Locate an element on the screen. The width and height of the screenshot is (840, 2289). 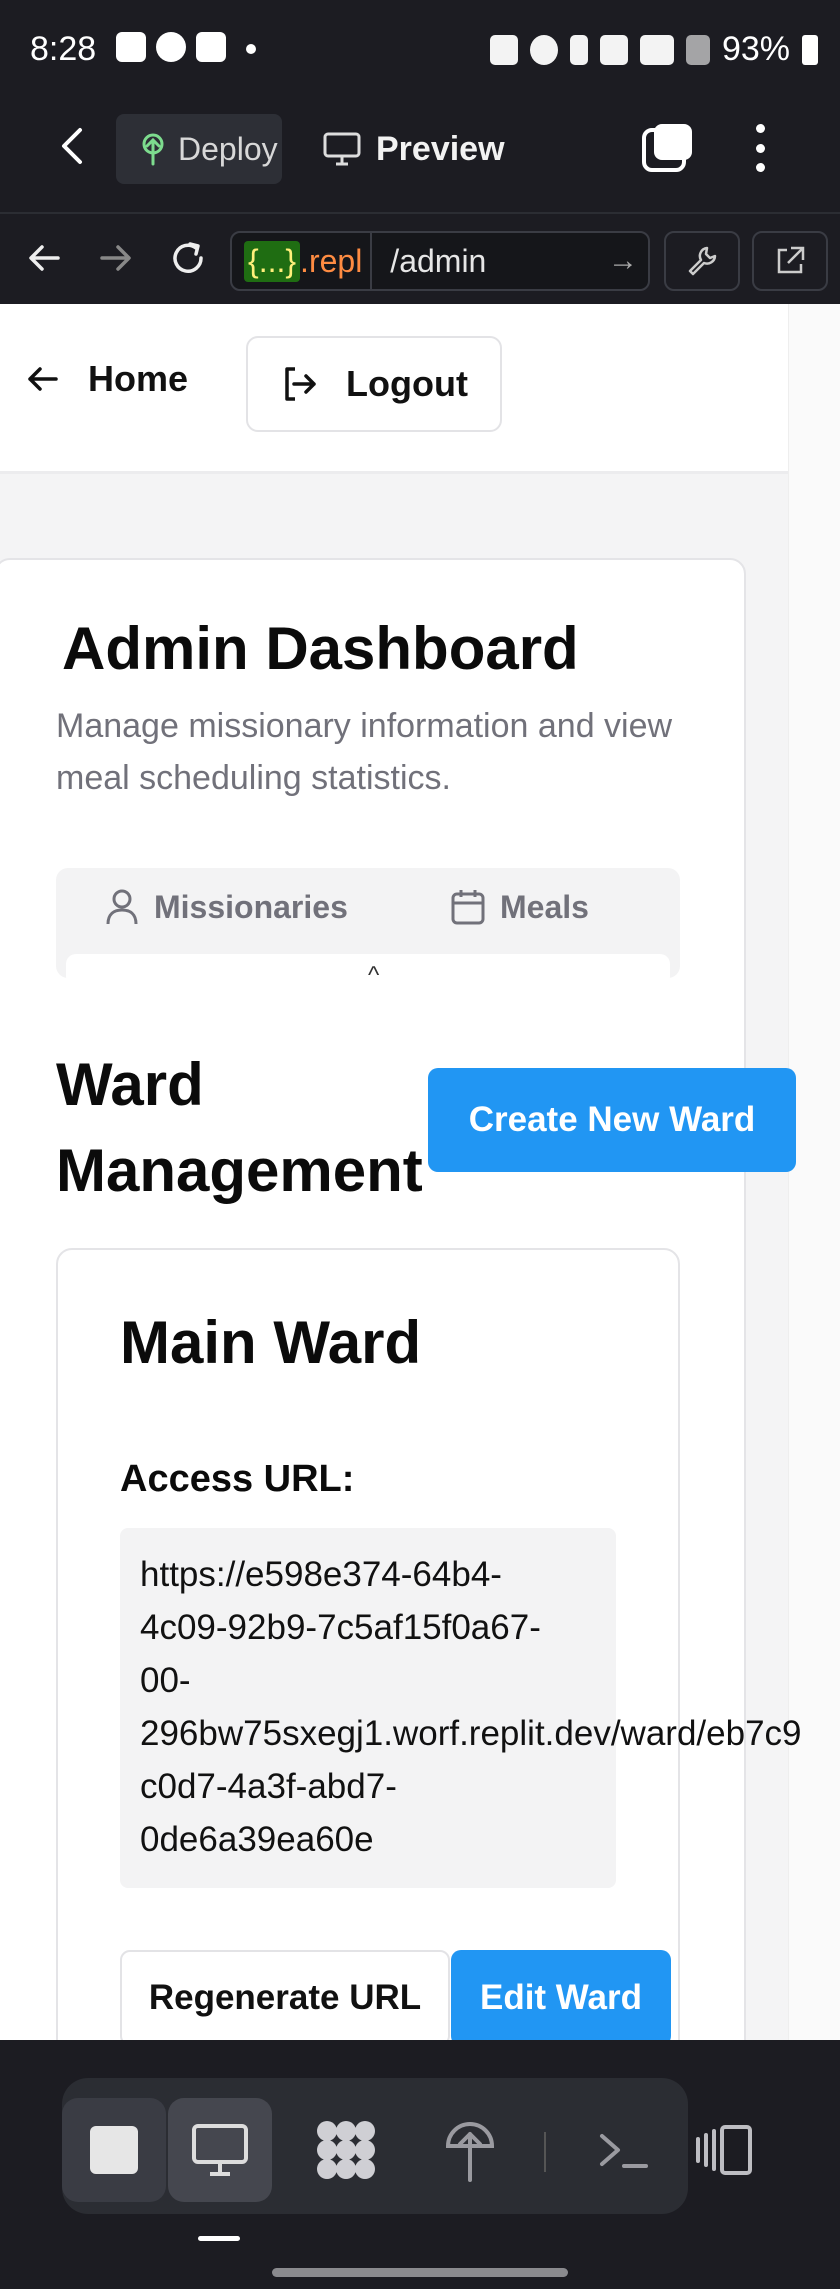
more-options-icon is located at coordinates (760, 148).